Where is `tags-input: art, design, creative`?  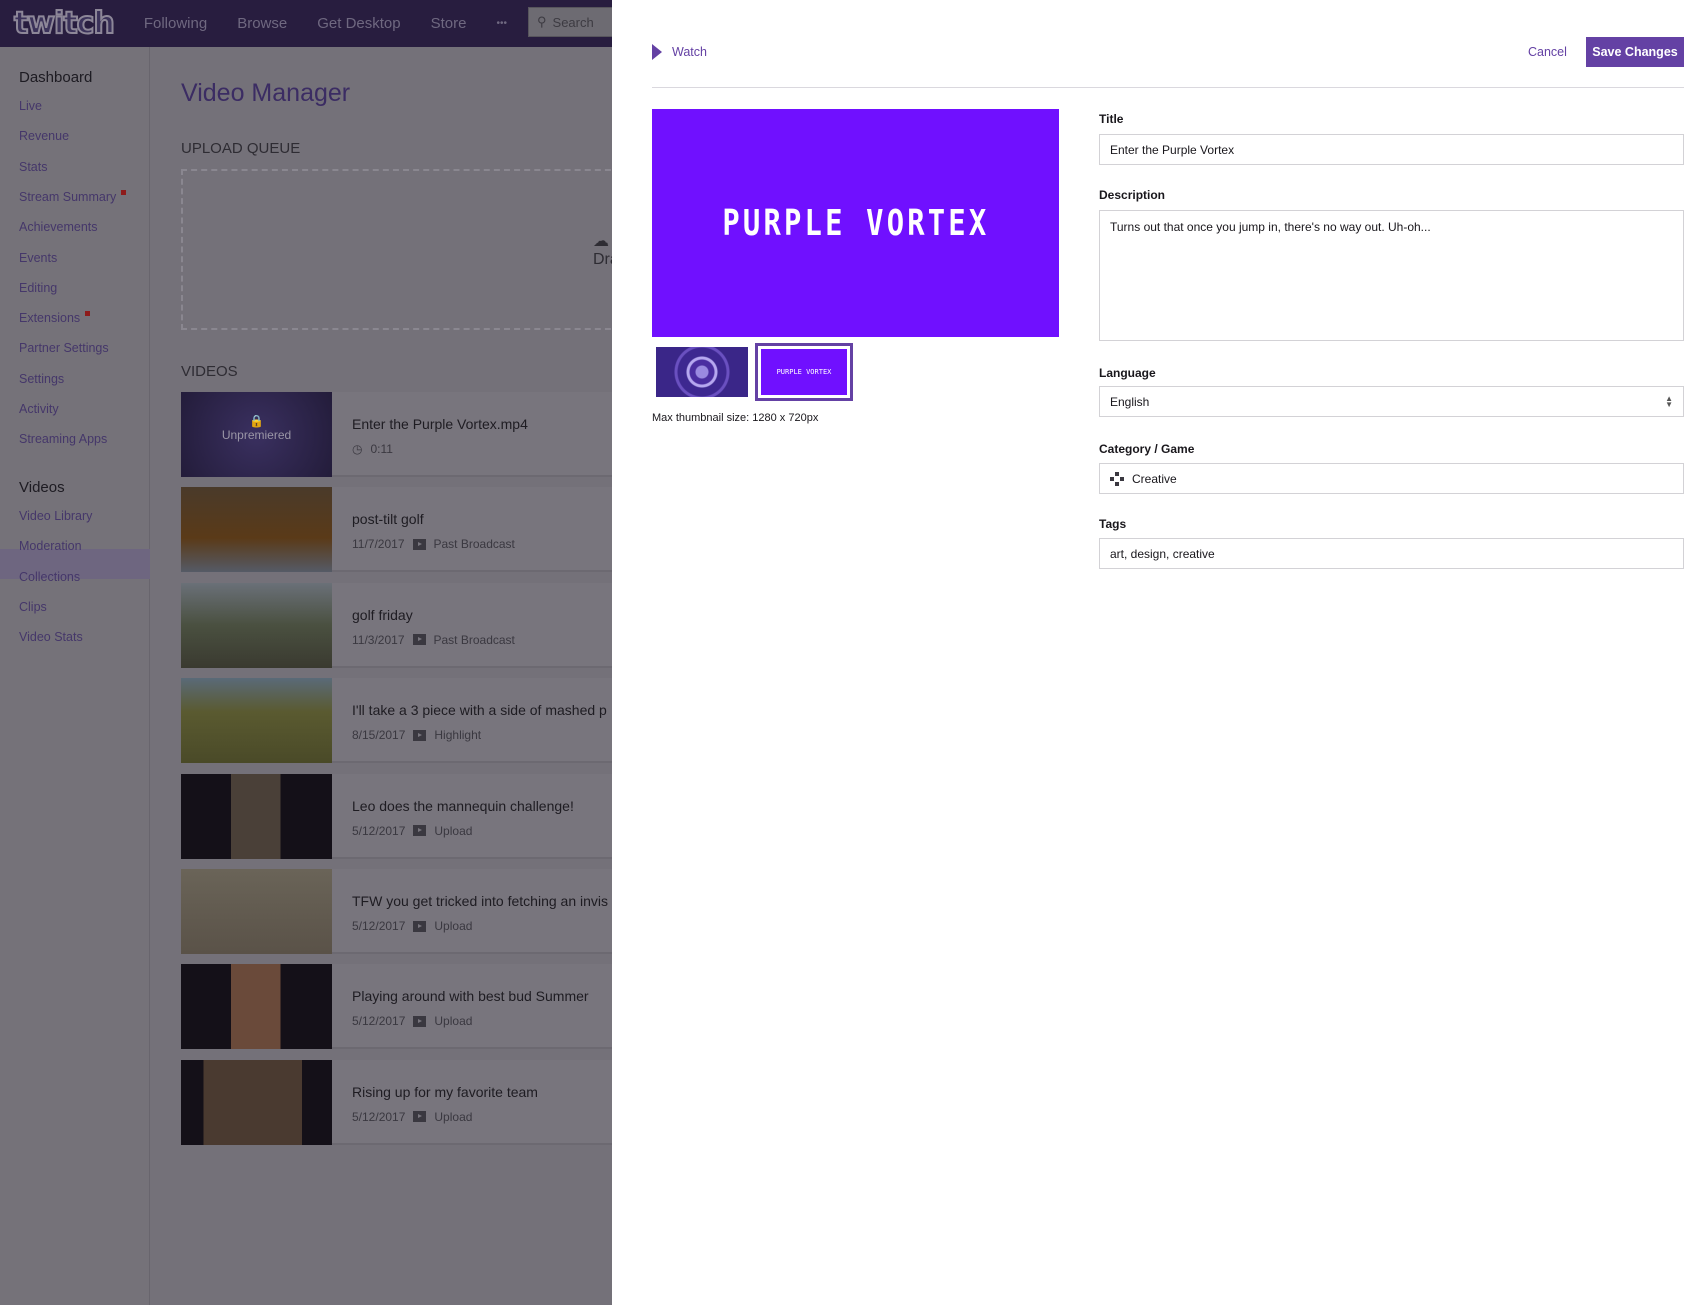 tags-input: art, design, creative is located at coordinates (1391, 553).